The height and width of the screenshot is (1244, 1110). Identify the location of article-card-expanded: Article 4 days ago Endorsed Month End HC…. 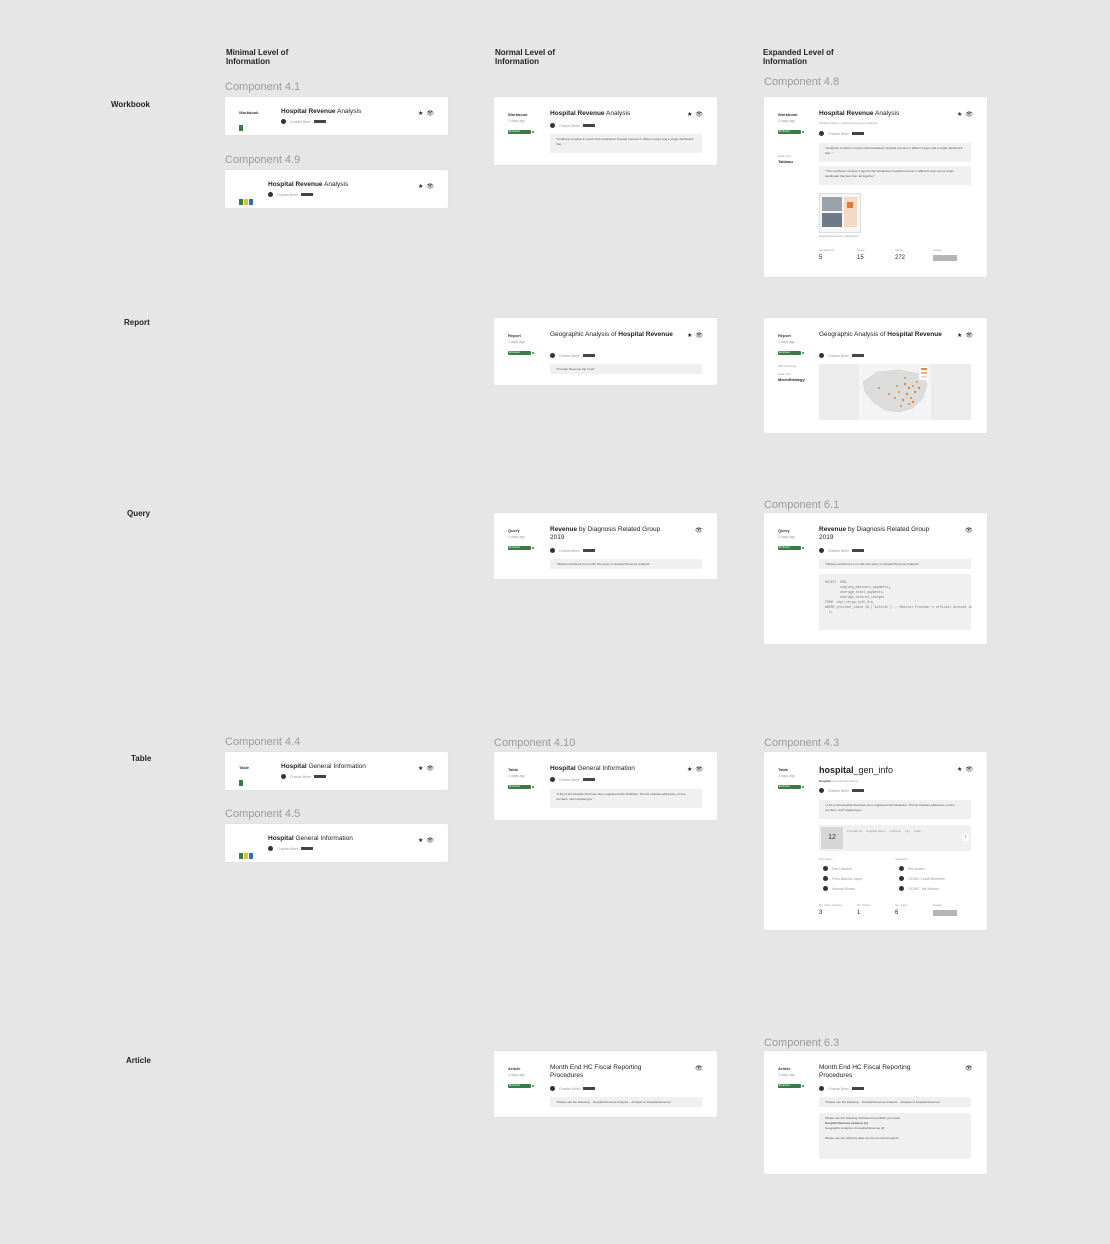
(875, 1112).